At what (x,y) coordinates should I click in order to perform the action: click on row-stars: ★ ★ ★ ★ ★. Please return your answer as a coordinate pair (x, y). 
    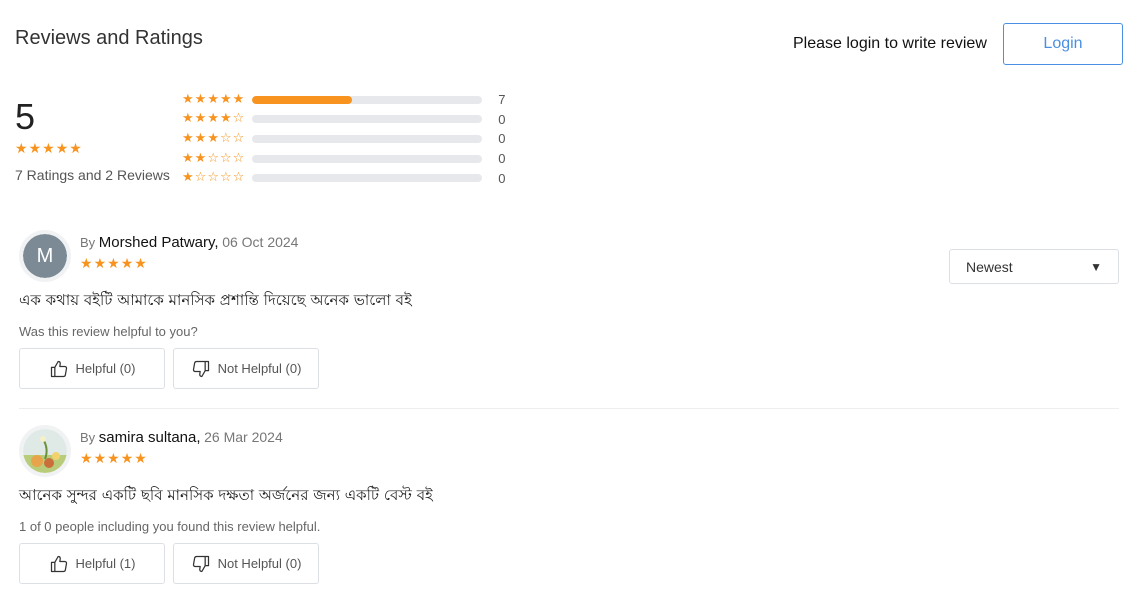
    Looking at the image, I should click on (213, 100).